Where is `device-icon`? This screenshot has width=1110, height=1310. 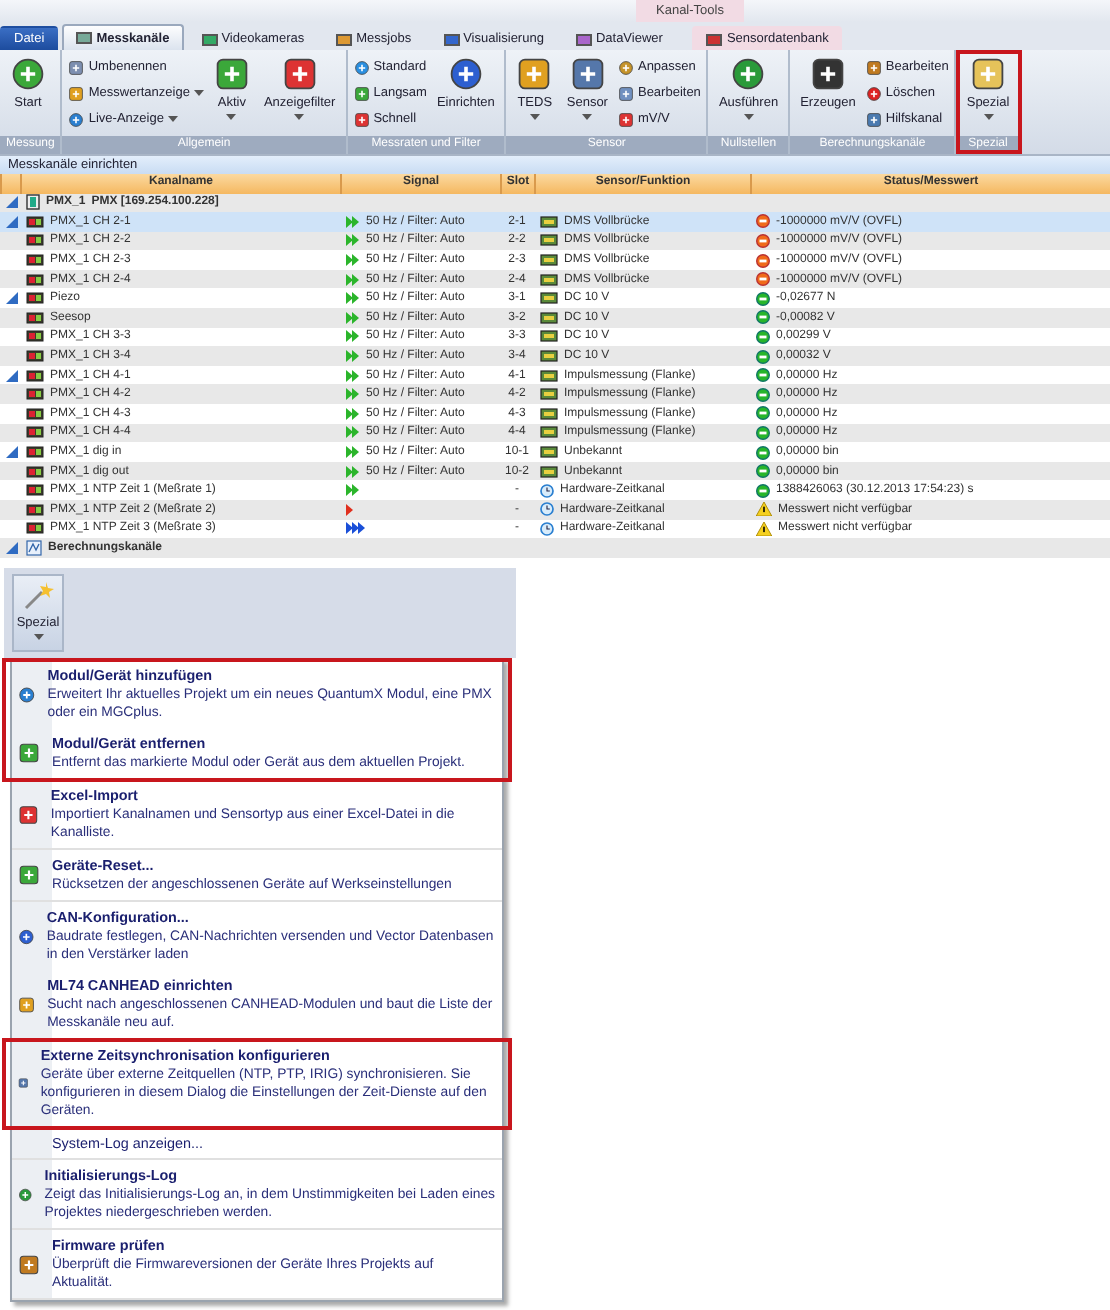 device-icon is located at coordinates (33, 202).